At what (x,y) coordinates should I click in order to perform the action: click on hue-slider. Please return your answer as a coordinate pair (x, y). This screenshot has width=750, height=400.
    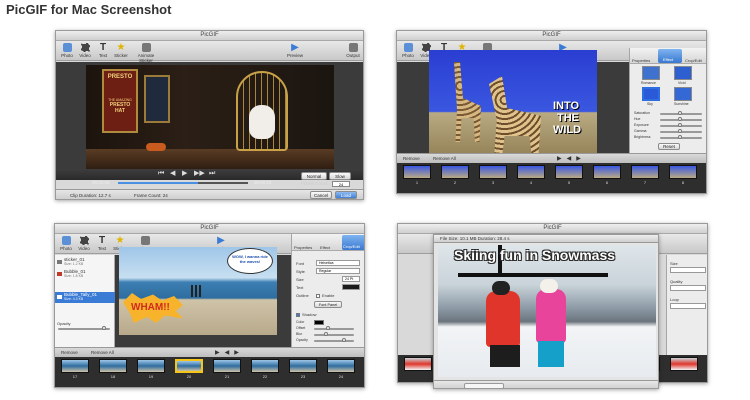
    Looking at the image, I should click on (681, 119).